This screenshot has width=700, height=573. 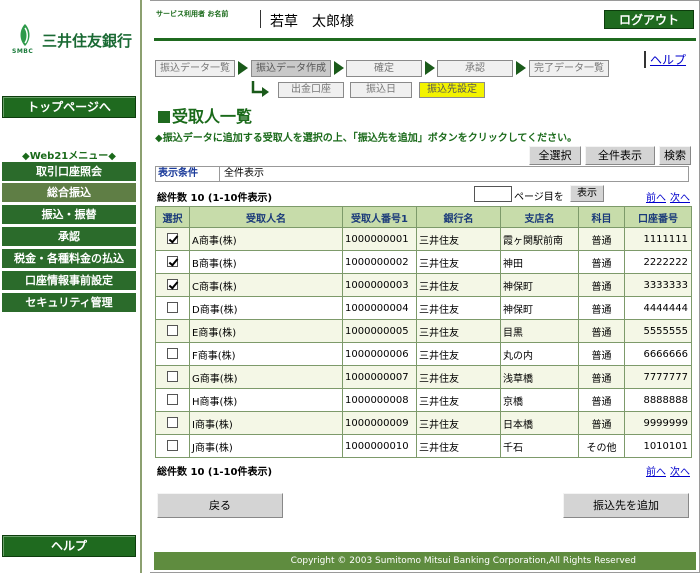 I want to click on sidebar-item-transfer: 振込・振替, so click(x=69, y=215).